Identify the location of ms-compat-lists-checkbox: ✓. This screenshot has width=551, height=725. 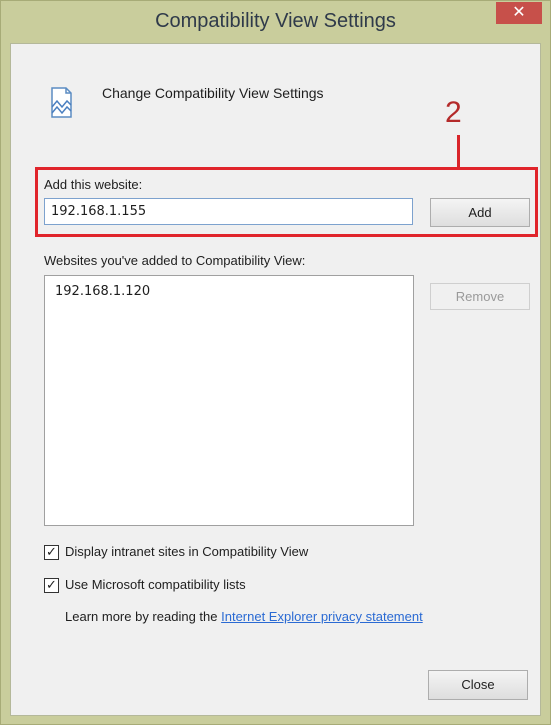
(51, 585).